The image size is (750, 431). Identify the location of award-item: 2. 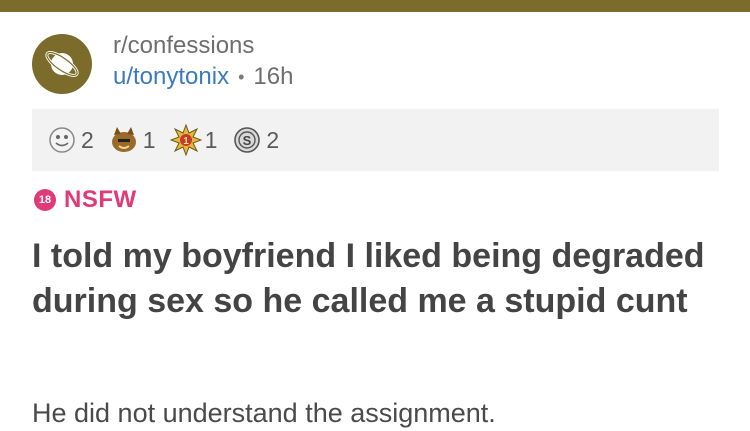
(70, 140).